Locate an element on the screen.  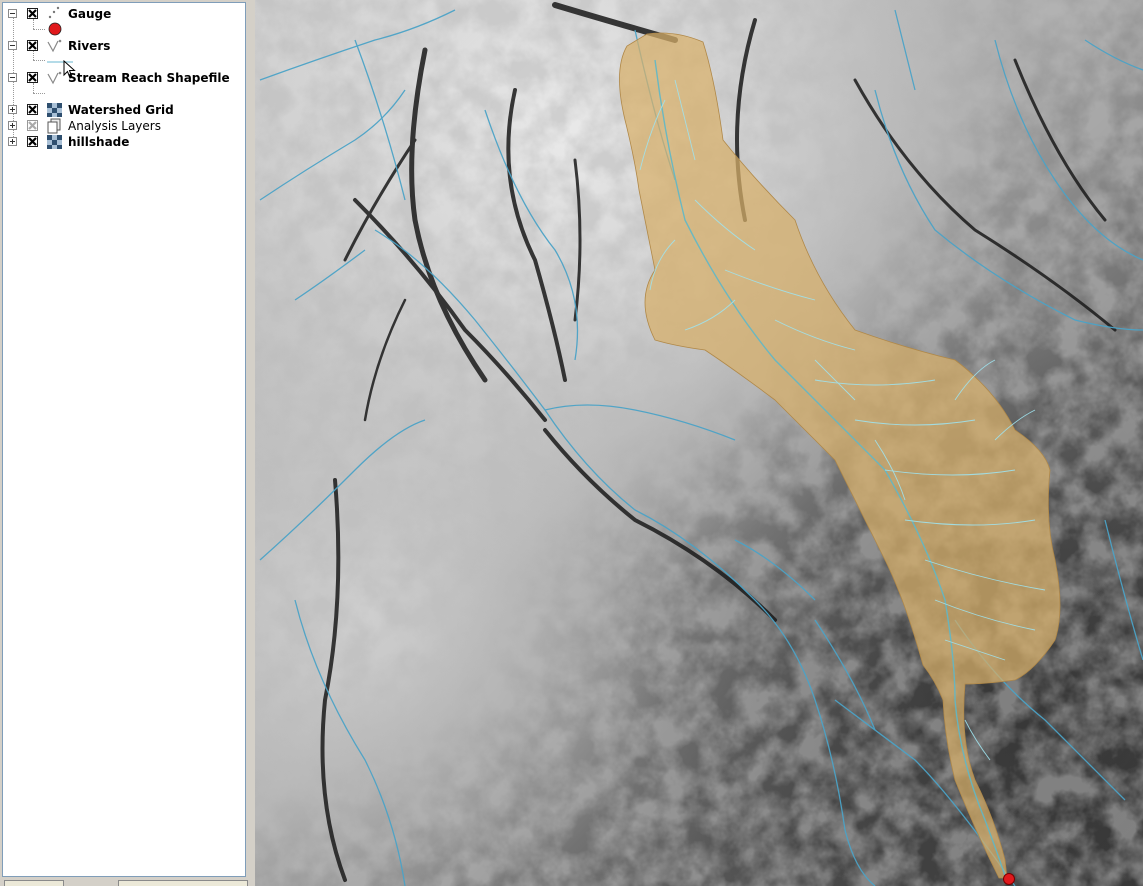
layer-name: Watershed Grid is located at coordinates (121, 110).